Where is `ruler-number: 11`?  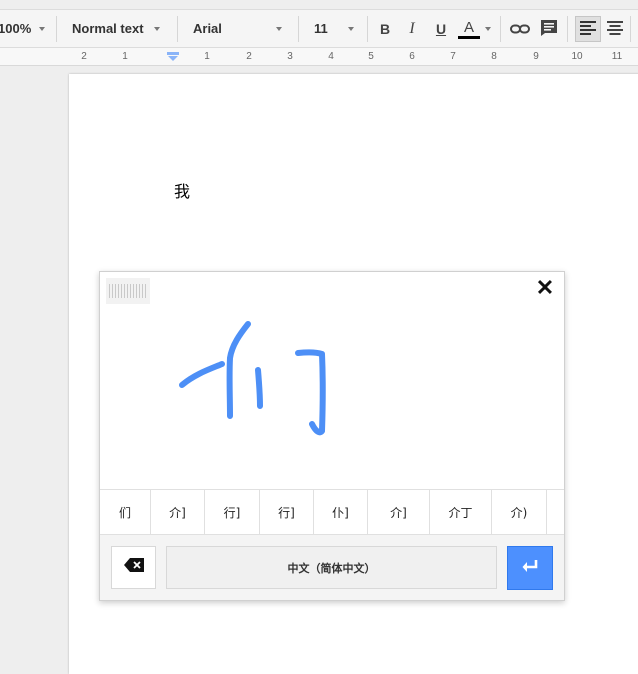 ruler-number: 11 is located at coordinates (617, 56).